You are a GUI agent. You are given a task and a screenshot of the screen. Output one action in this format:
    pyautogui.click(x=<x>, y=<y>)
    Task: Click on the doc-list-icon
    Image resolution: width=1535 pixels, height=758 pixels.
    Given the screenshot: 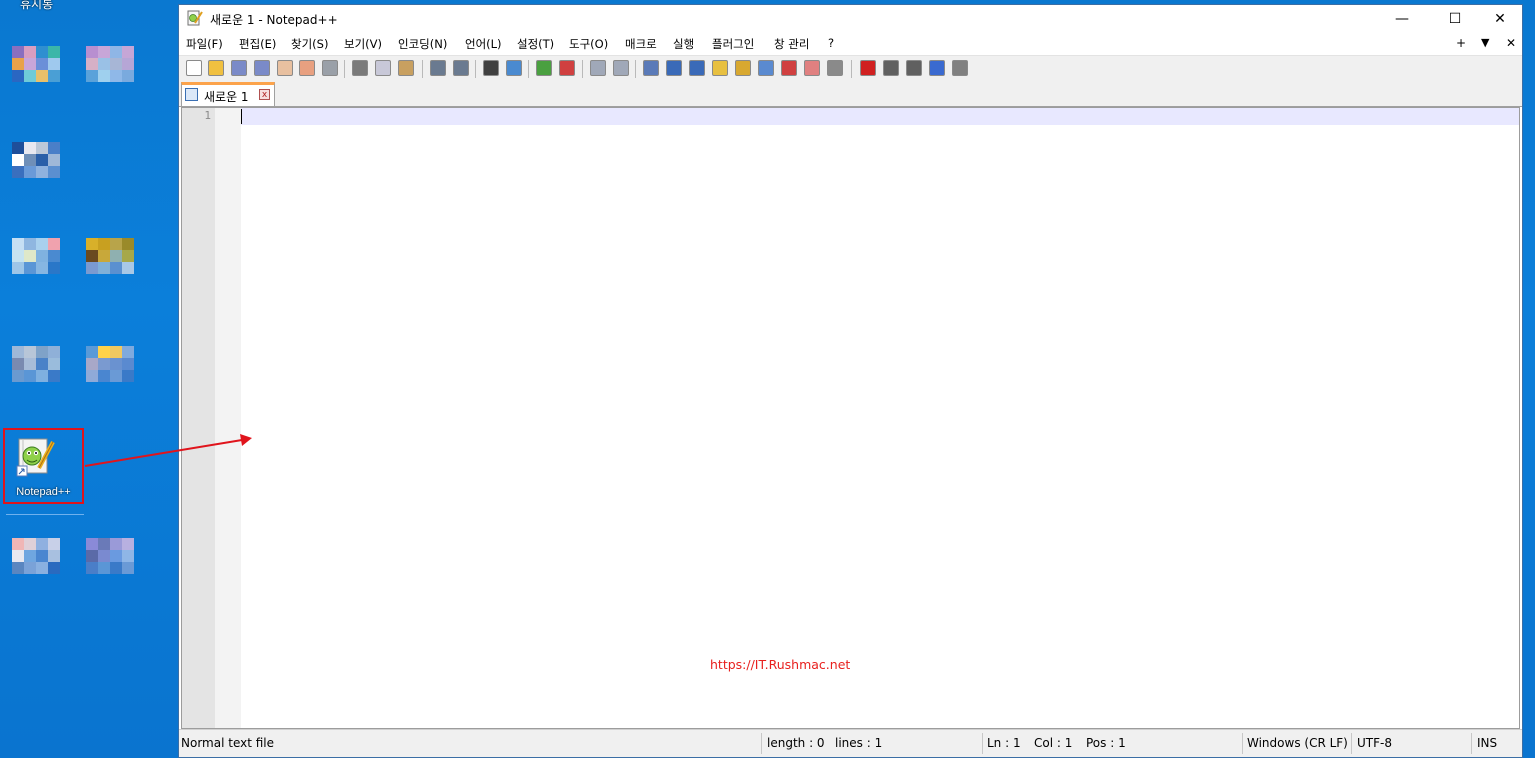 What is the action you would take?
    pyautogui.click(x=766, y=68)
    